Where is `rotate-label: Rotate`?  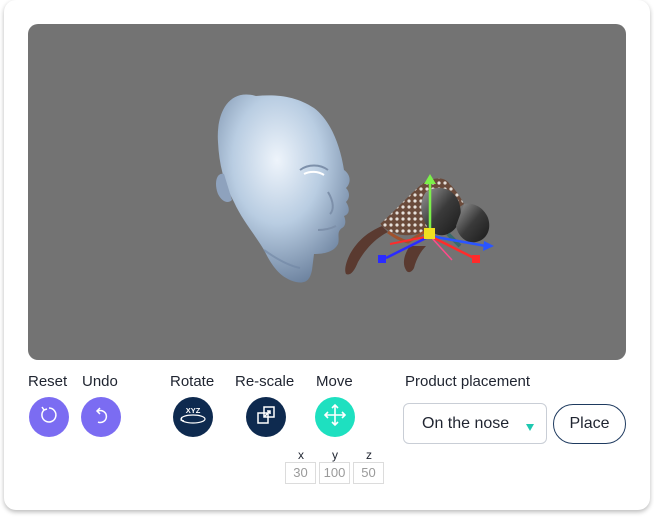
rotate-label: Rotate is located at coordinates (192, 381).